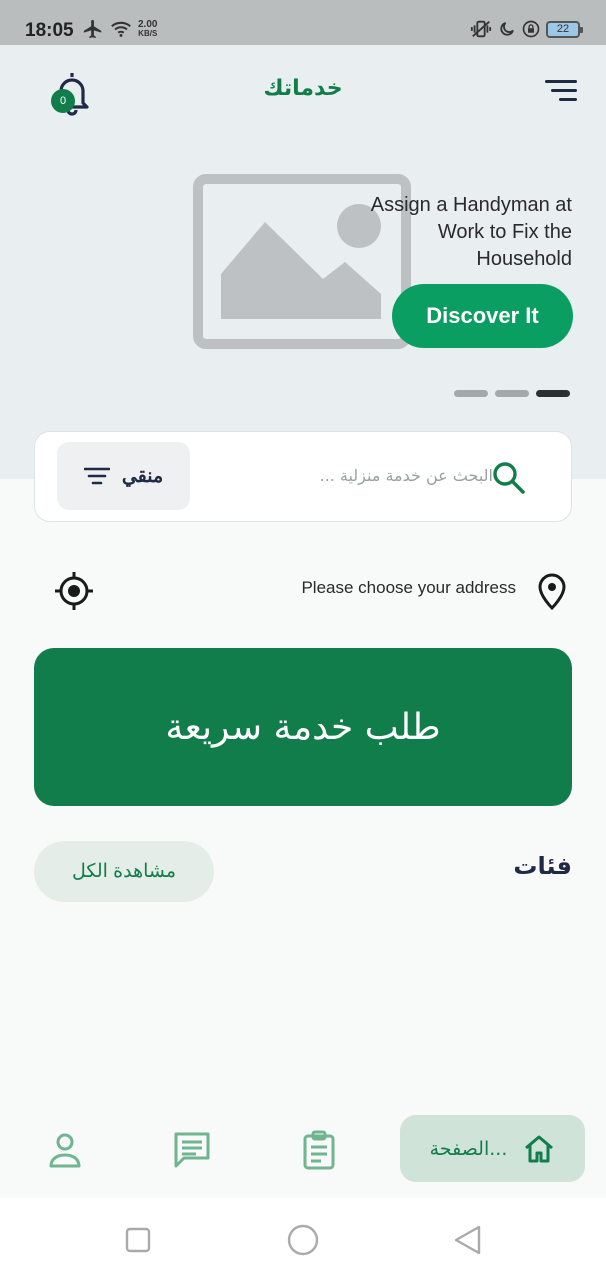  Describe the element at coordinates (148, 24) in the screenshot. I see `network-speed-value: 2.00` at that location.